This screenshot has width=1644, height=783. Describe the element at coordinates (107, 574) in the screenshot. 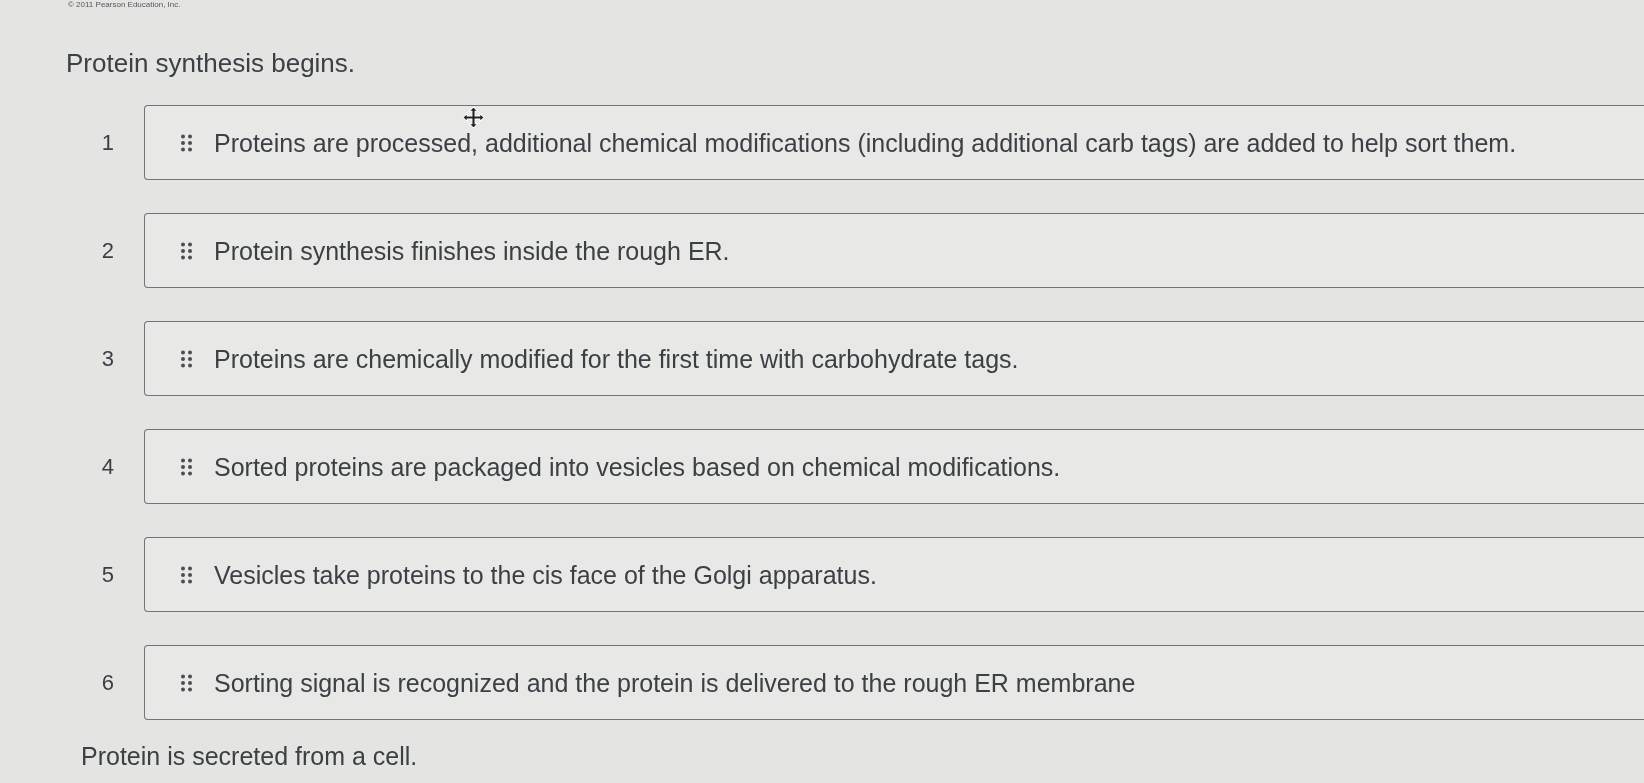

I see `step-number: 5` at that location.